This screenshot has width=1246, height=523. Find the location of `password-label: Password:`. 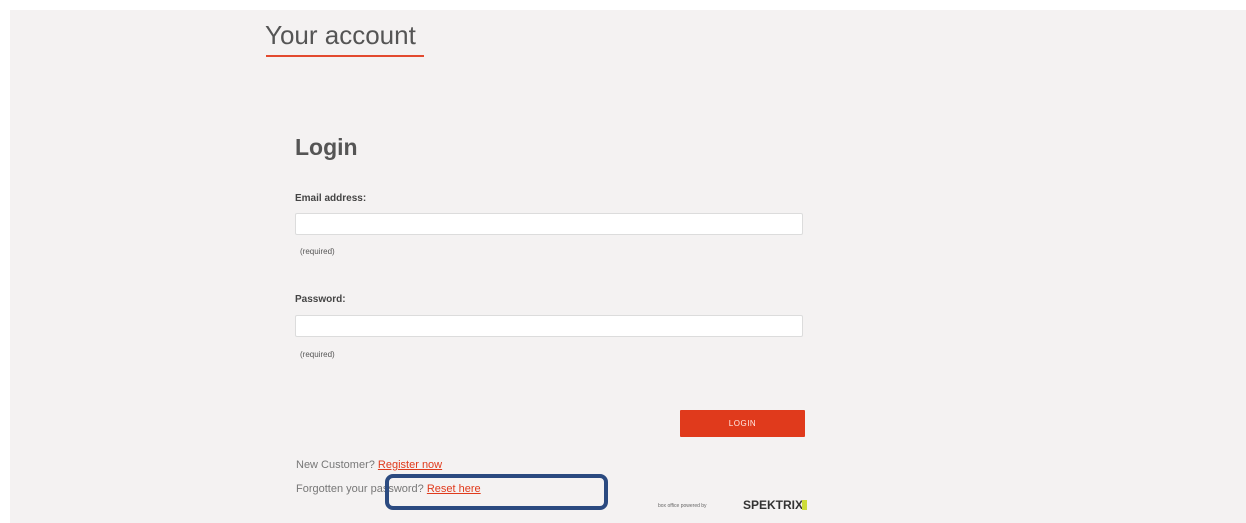

password-label: Password: is located at coordinates (320, 299).